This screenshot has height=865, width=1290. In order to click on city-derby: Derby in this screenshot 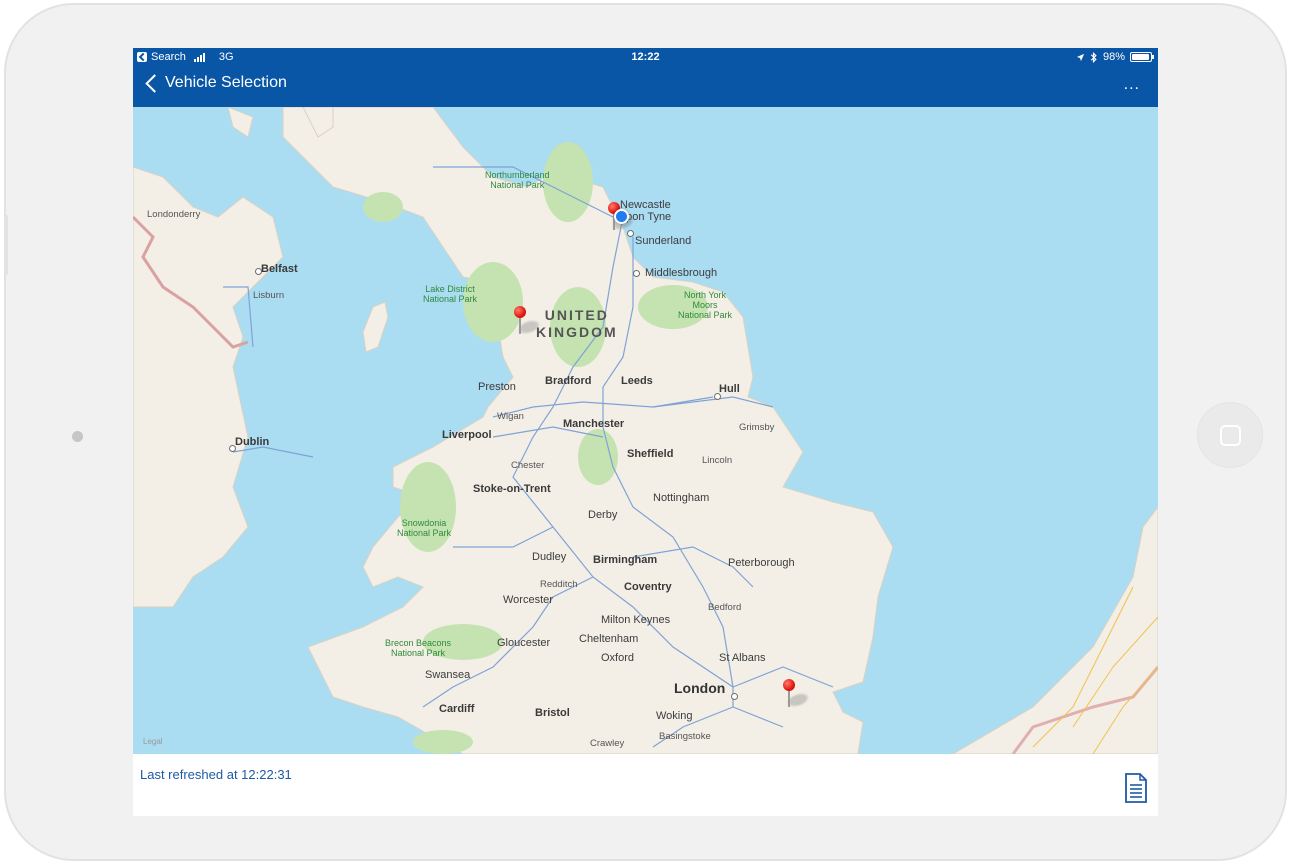, I will do `click(603, 515)`.